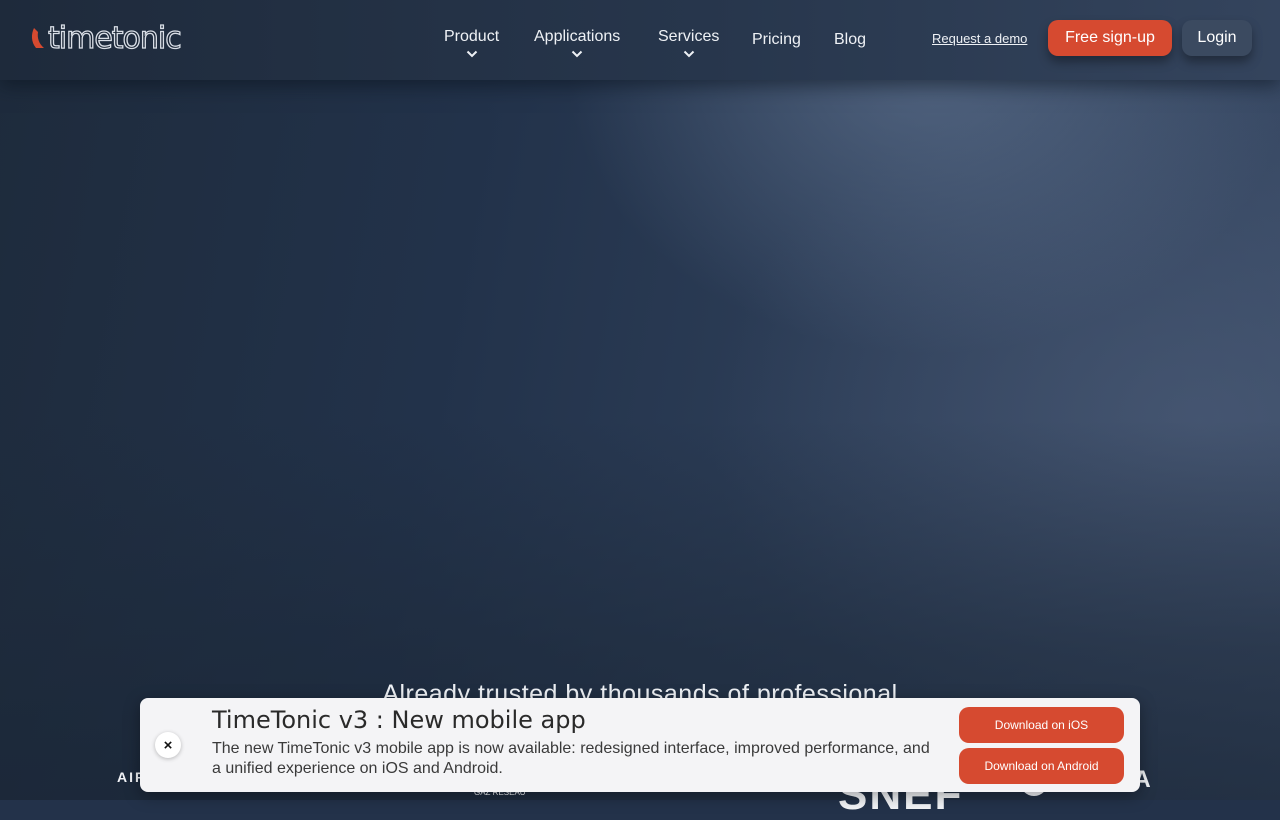 The height and width of the screenshot is (820, 1280). I want to click on nav-item-pricing: Pricing, so click(776, 40).